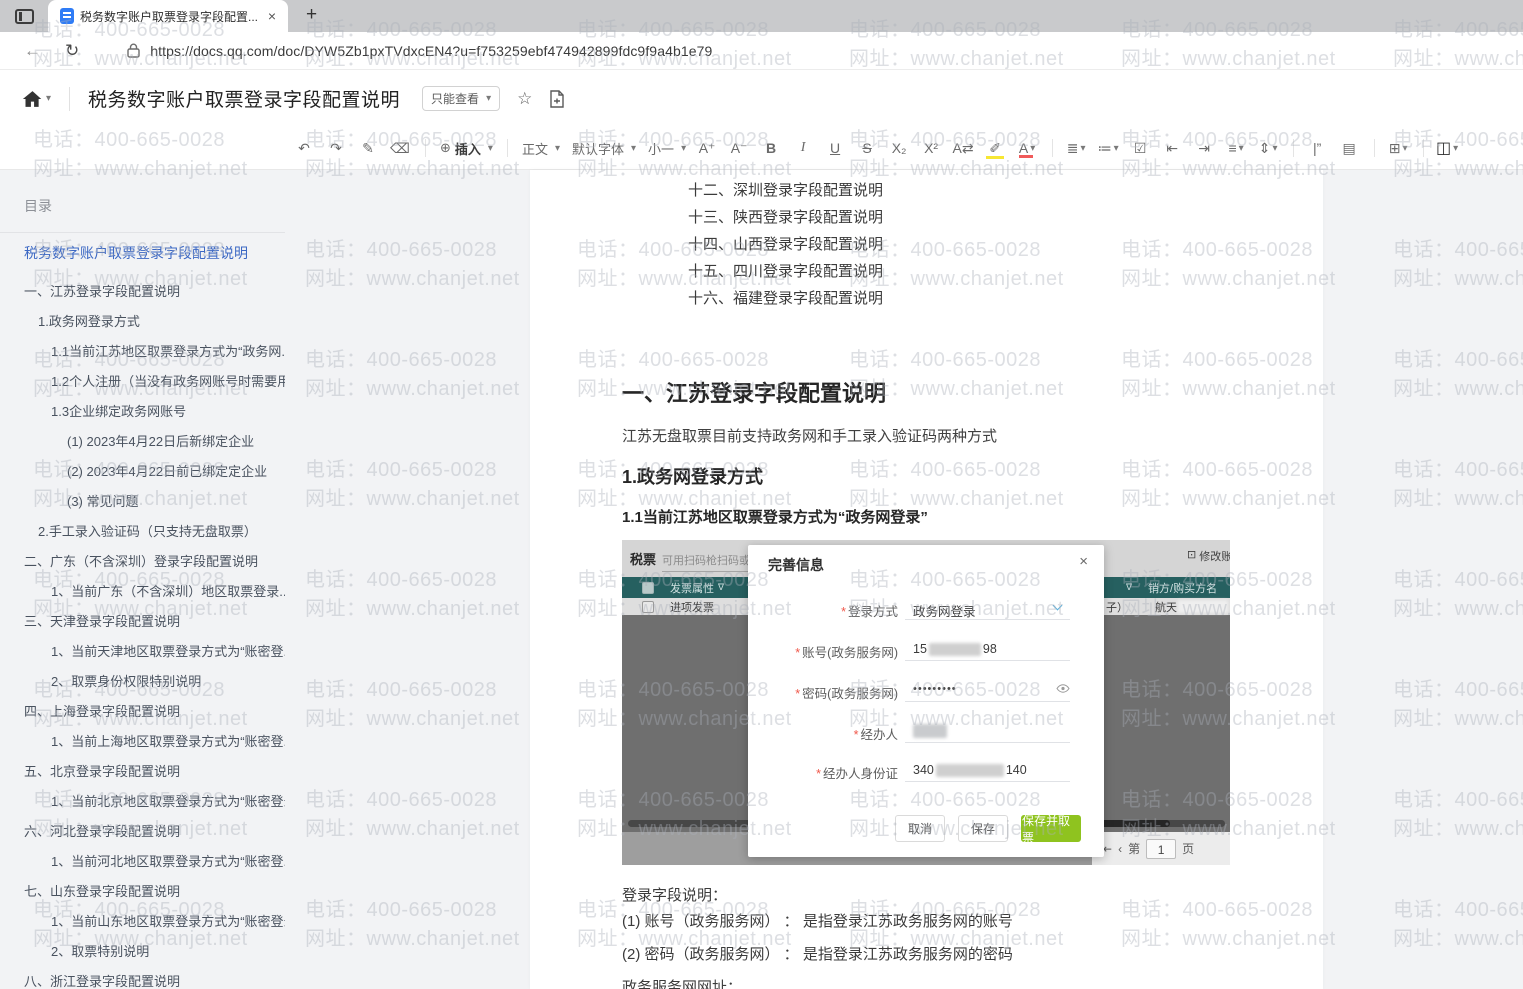 The image size is (1523, 989). I want to click on line-height-button: ⇕ ▾, so click(1268, 148).